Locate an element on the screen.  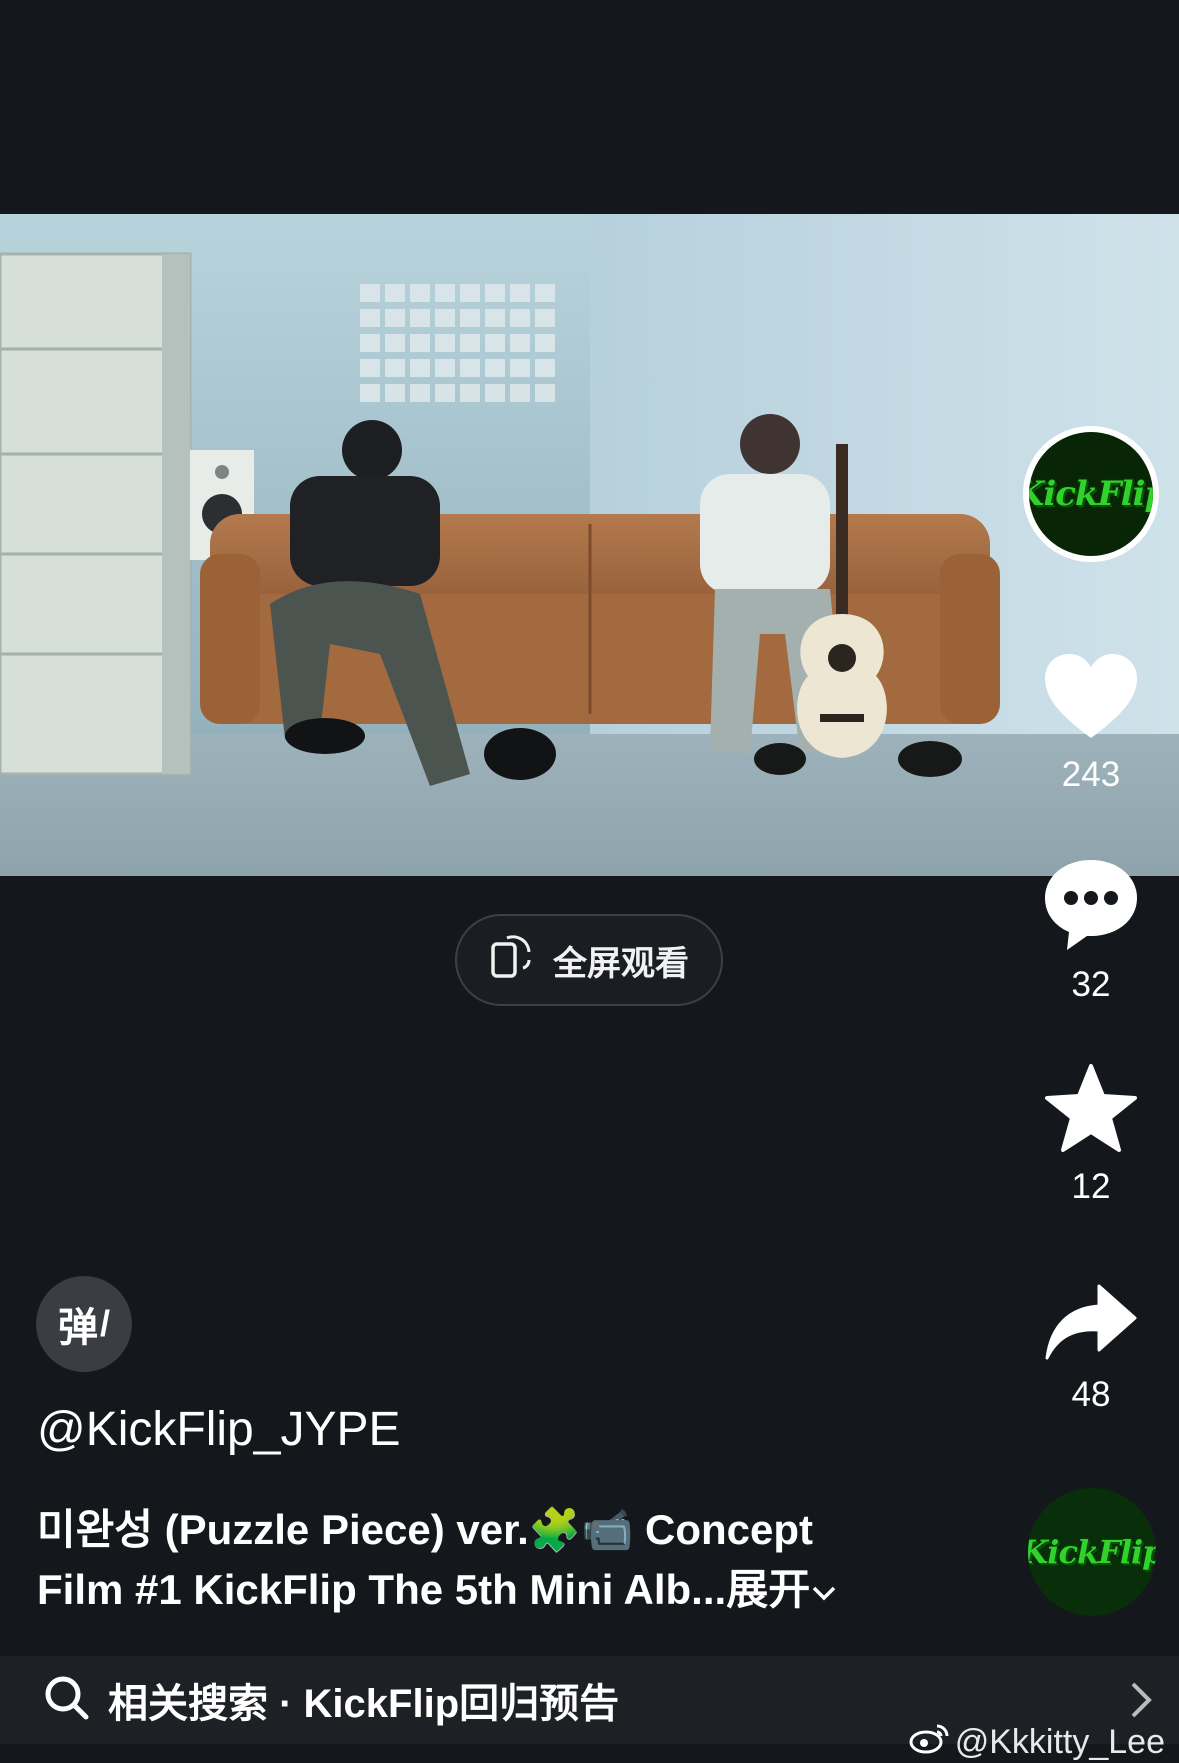
share-arrow-icon is located at coordinates (1091, 1322).